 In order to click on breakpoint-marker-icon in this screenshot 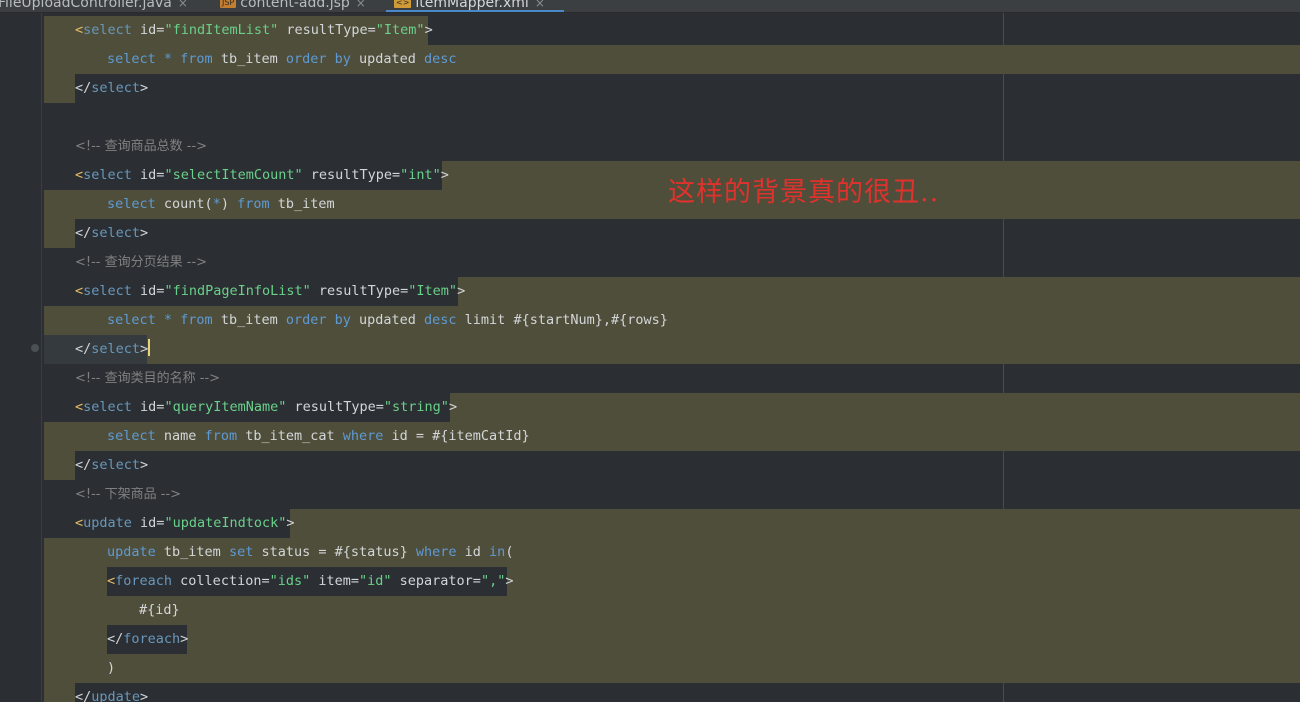, I will do `click(35, 348)`.